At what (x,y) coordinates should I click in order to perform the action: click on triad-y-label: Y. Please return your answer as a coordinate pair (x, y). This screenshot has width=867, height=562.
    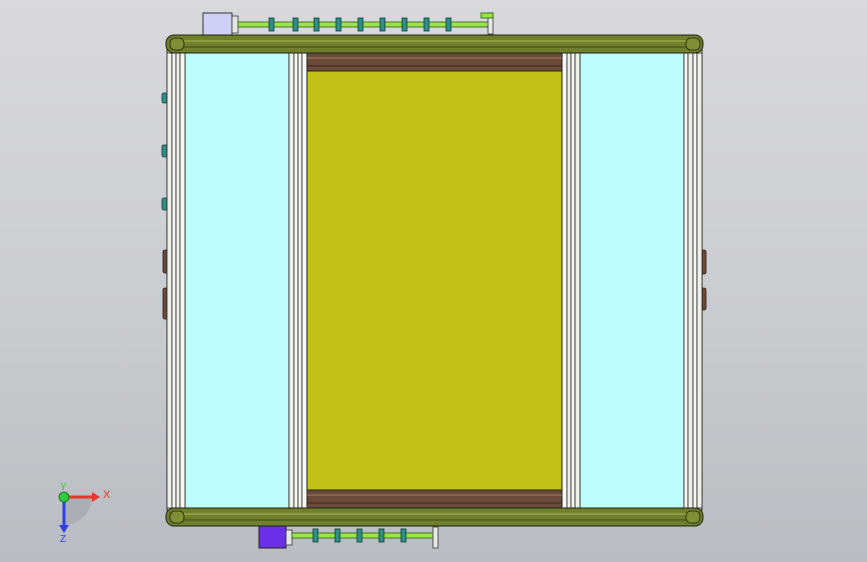
    Looking at the image, I should click on (63, 487).